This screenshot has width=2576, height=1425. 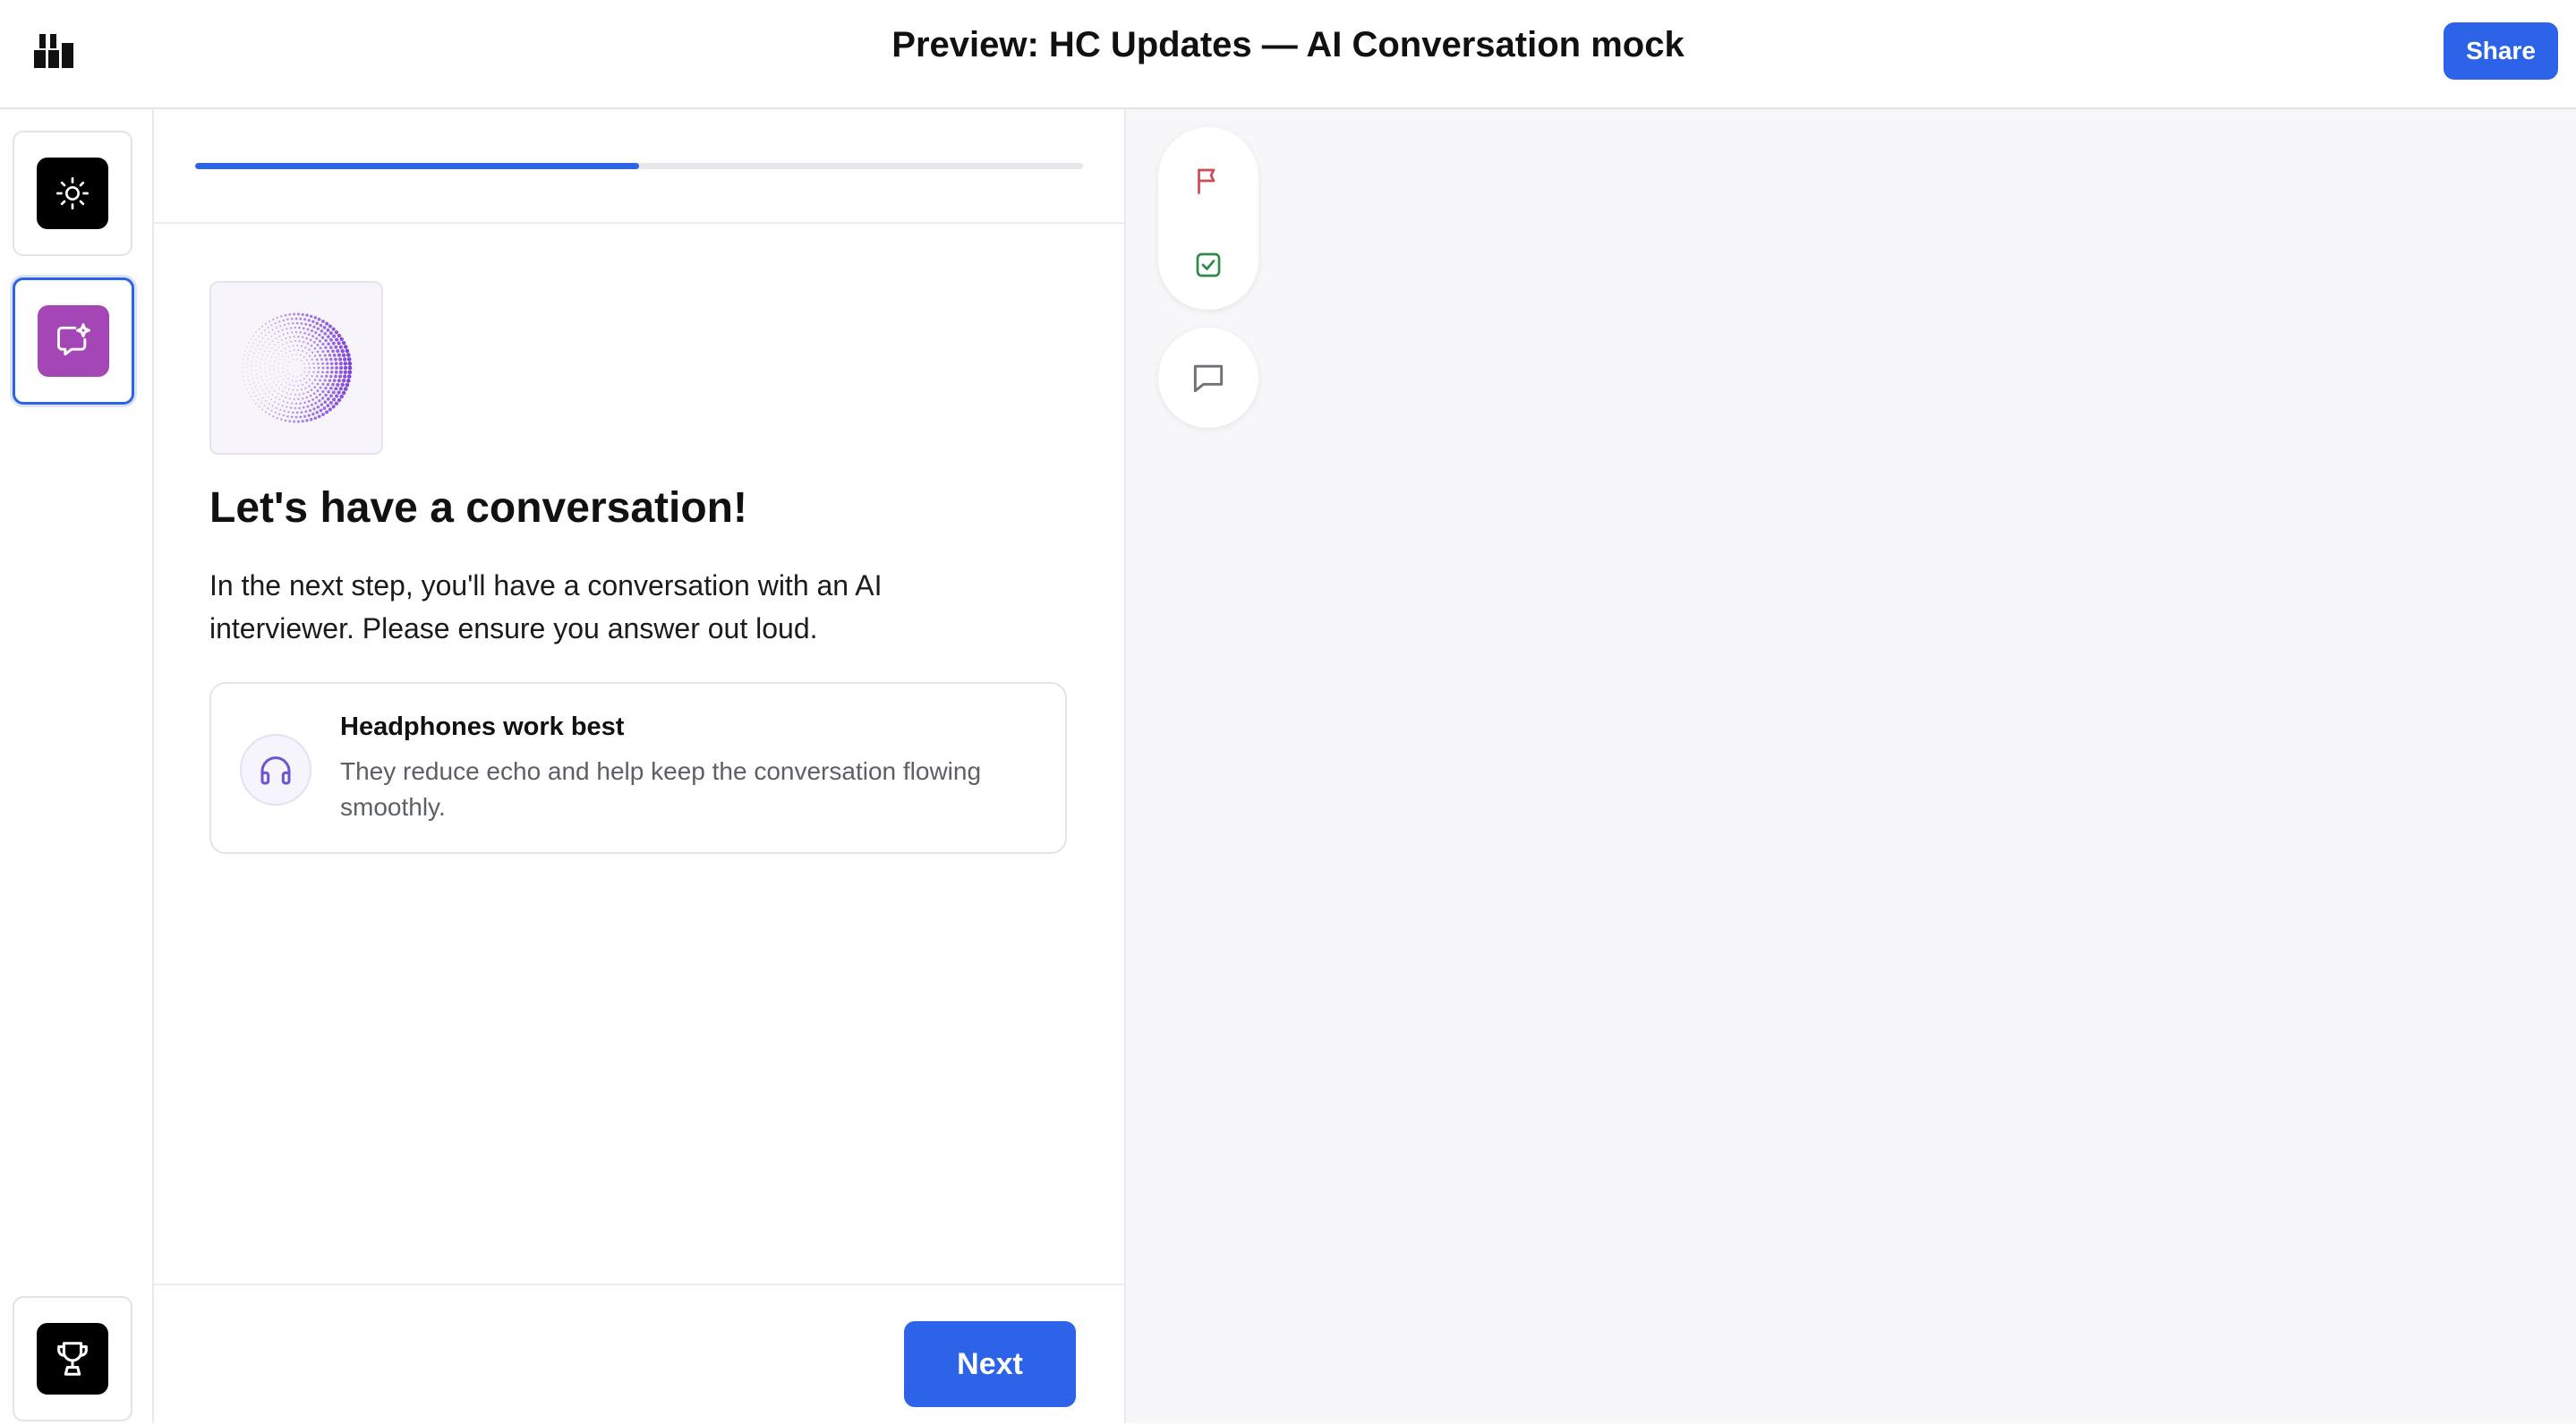 I want to click on step-heading: Let's have a conversation!, so click(x=478, y=508).